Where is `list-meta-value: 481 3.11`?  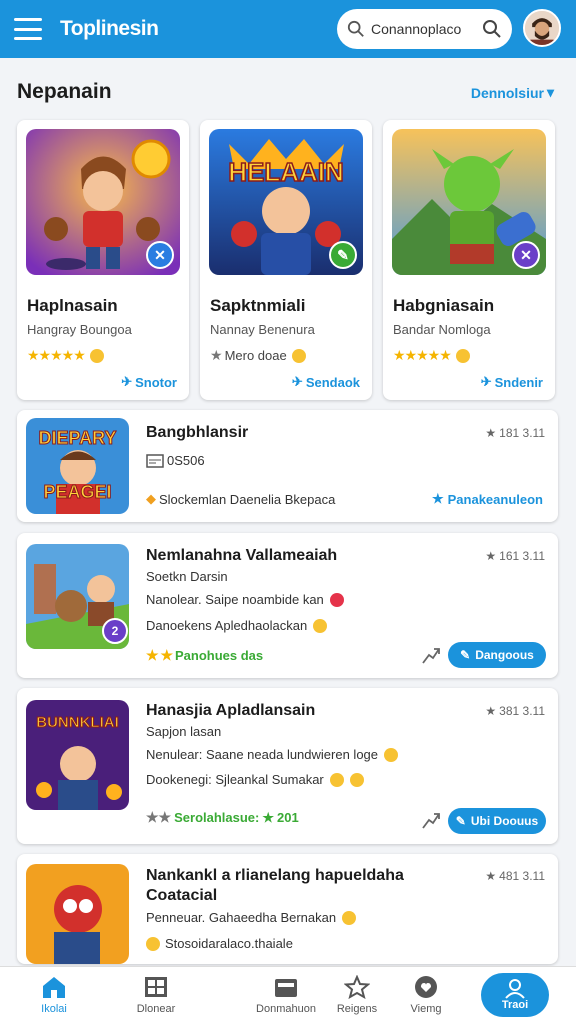 list-meta-value: 481 3.11 is located at coordinates (522, 876).